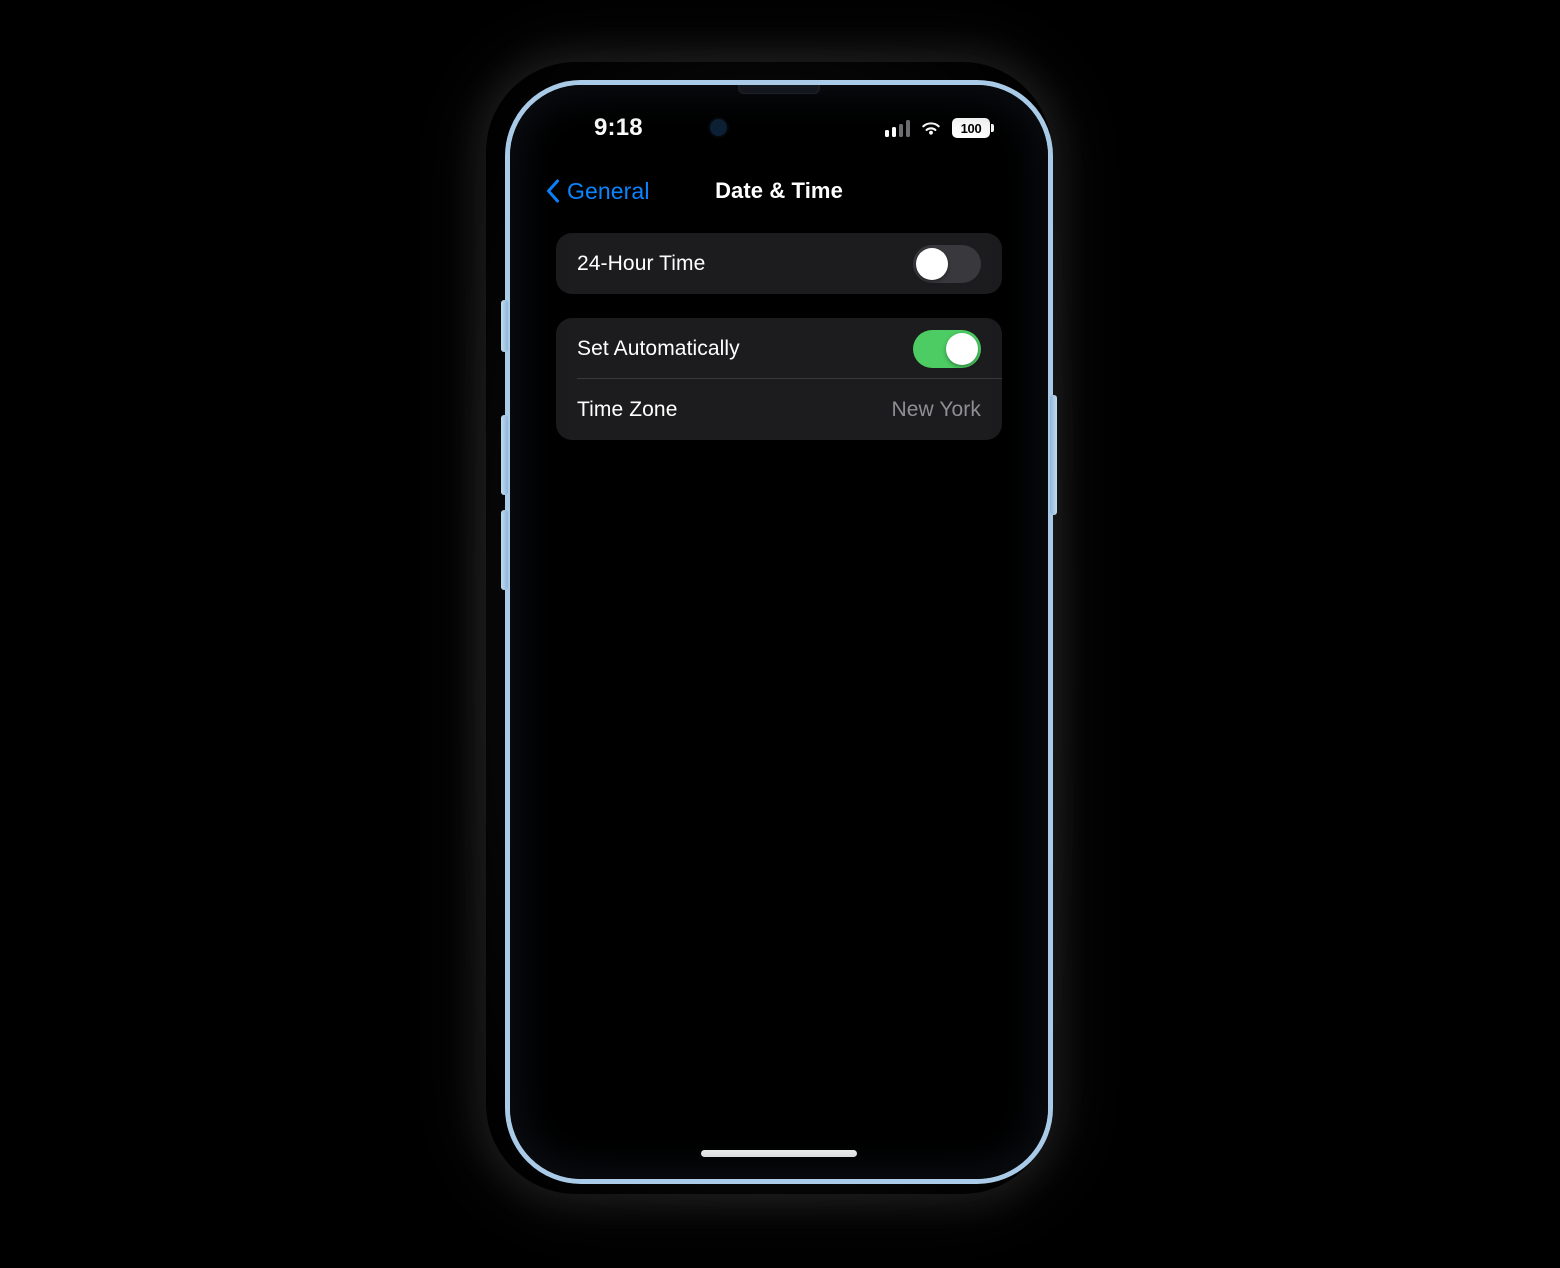 This screenshot has height=1268, width=1560. I want to click on toggle-set-automatically, so click(947, 348).